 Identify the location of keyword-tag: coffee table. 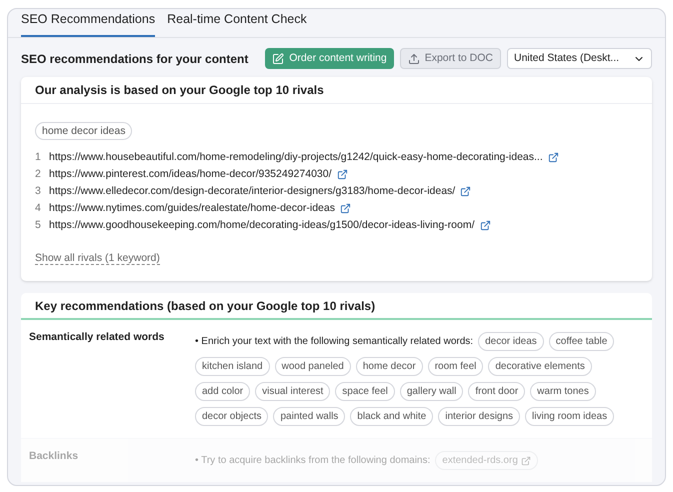
(581, 341).